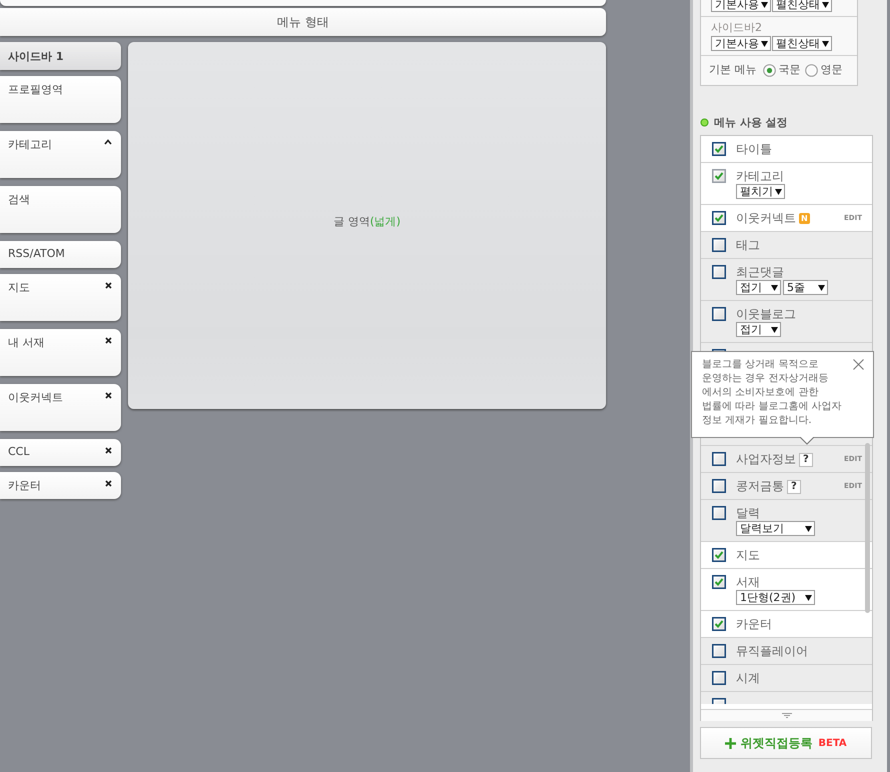 This screenshot has width=890, height=772. What do you see at coordinates (760, 176) in the screenshot?
I see `menu-label: 카테고리` at bounding box center [760, 176].